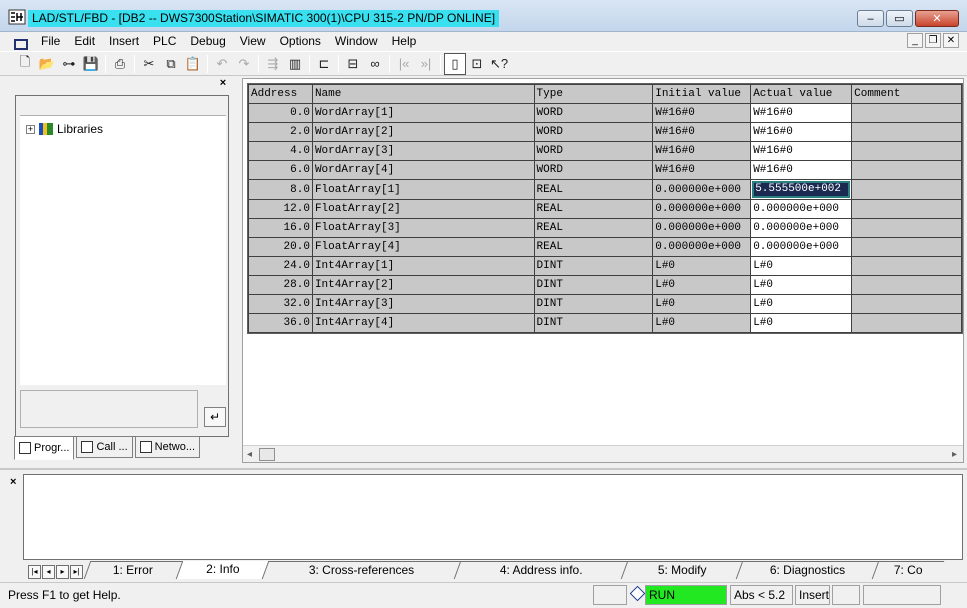 The width and height of the screenshot is (967, 608). What do you see at coordinates (69, 64) in the screenshot?
I see `accessible-nodes-icon: ⊶` at bounding box center [69, 64].